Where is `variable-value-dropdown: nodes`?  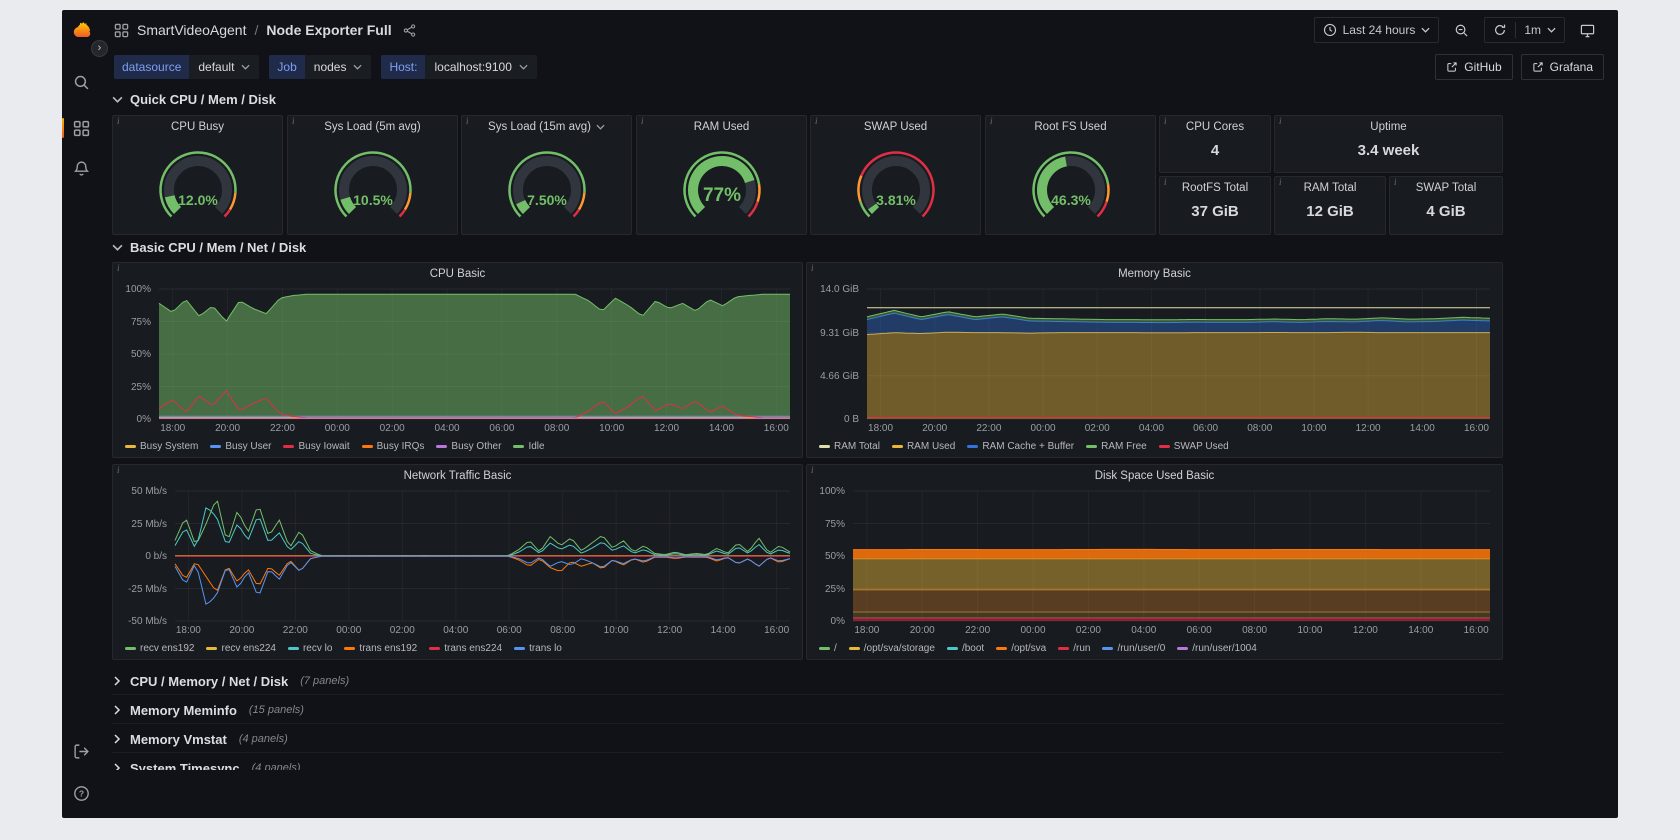 variable-value-dropdown: nodes is located at coordinates (338, 67).